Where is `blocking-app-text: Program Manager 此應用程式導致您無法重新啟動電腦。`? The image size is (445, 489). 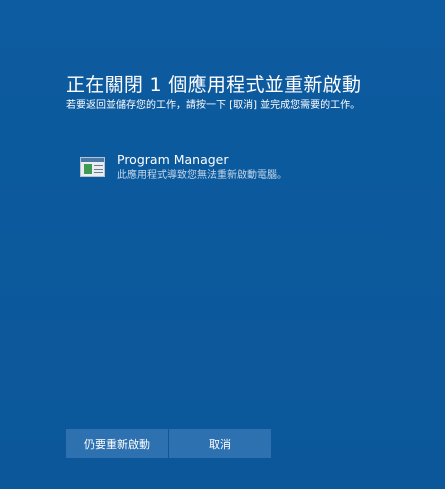
blocking-app-text: Program Manager 此應用程式導致您無法重新啟動電腦。 is located at coordinates (202, 168).